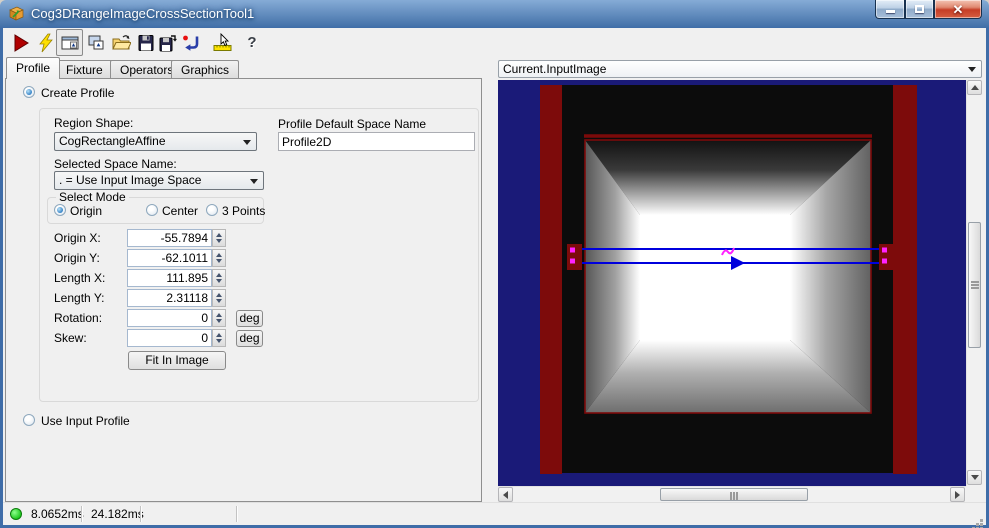 This screenshot has height=528, width=989. I want to click on minimize-icon, so click(890, 11).